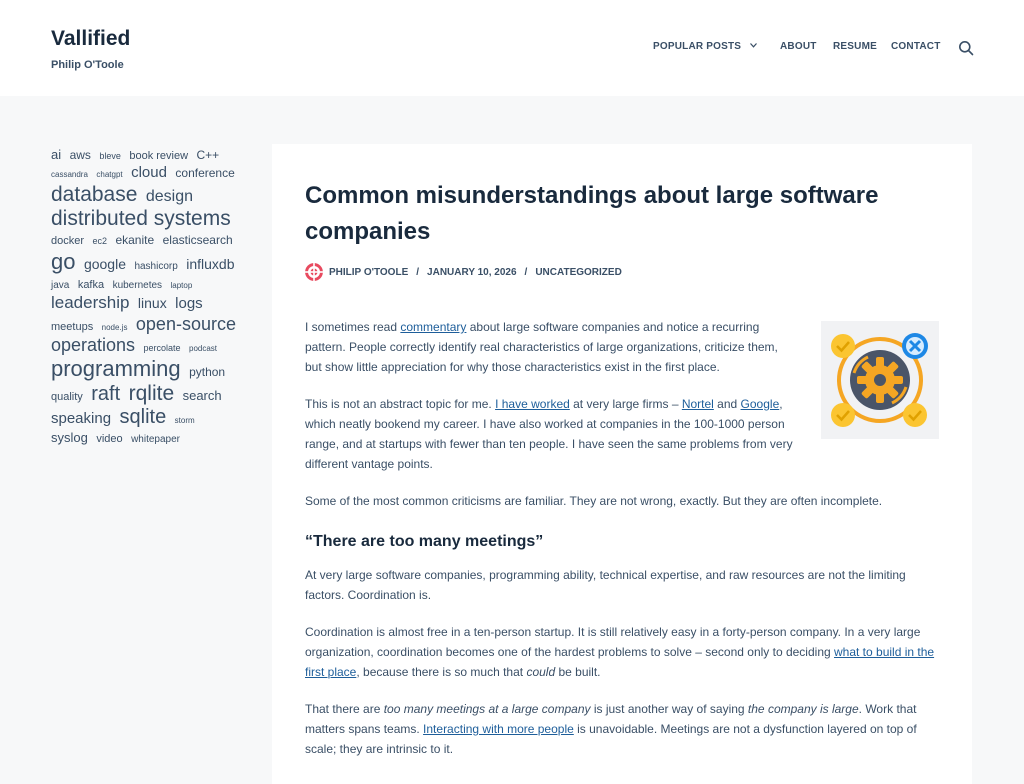 The width and height of the screenshot is (1024, 784). What do you see at coordinates (669, 709) in the screenshot?
I see `text: is just another way of saying` at bounding box center [669, 709].